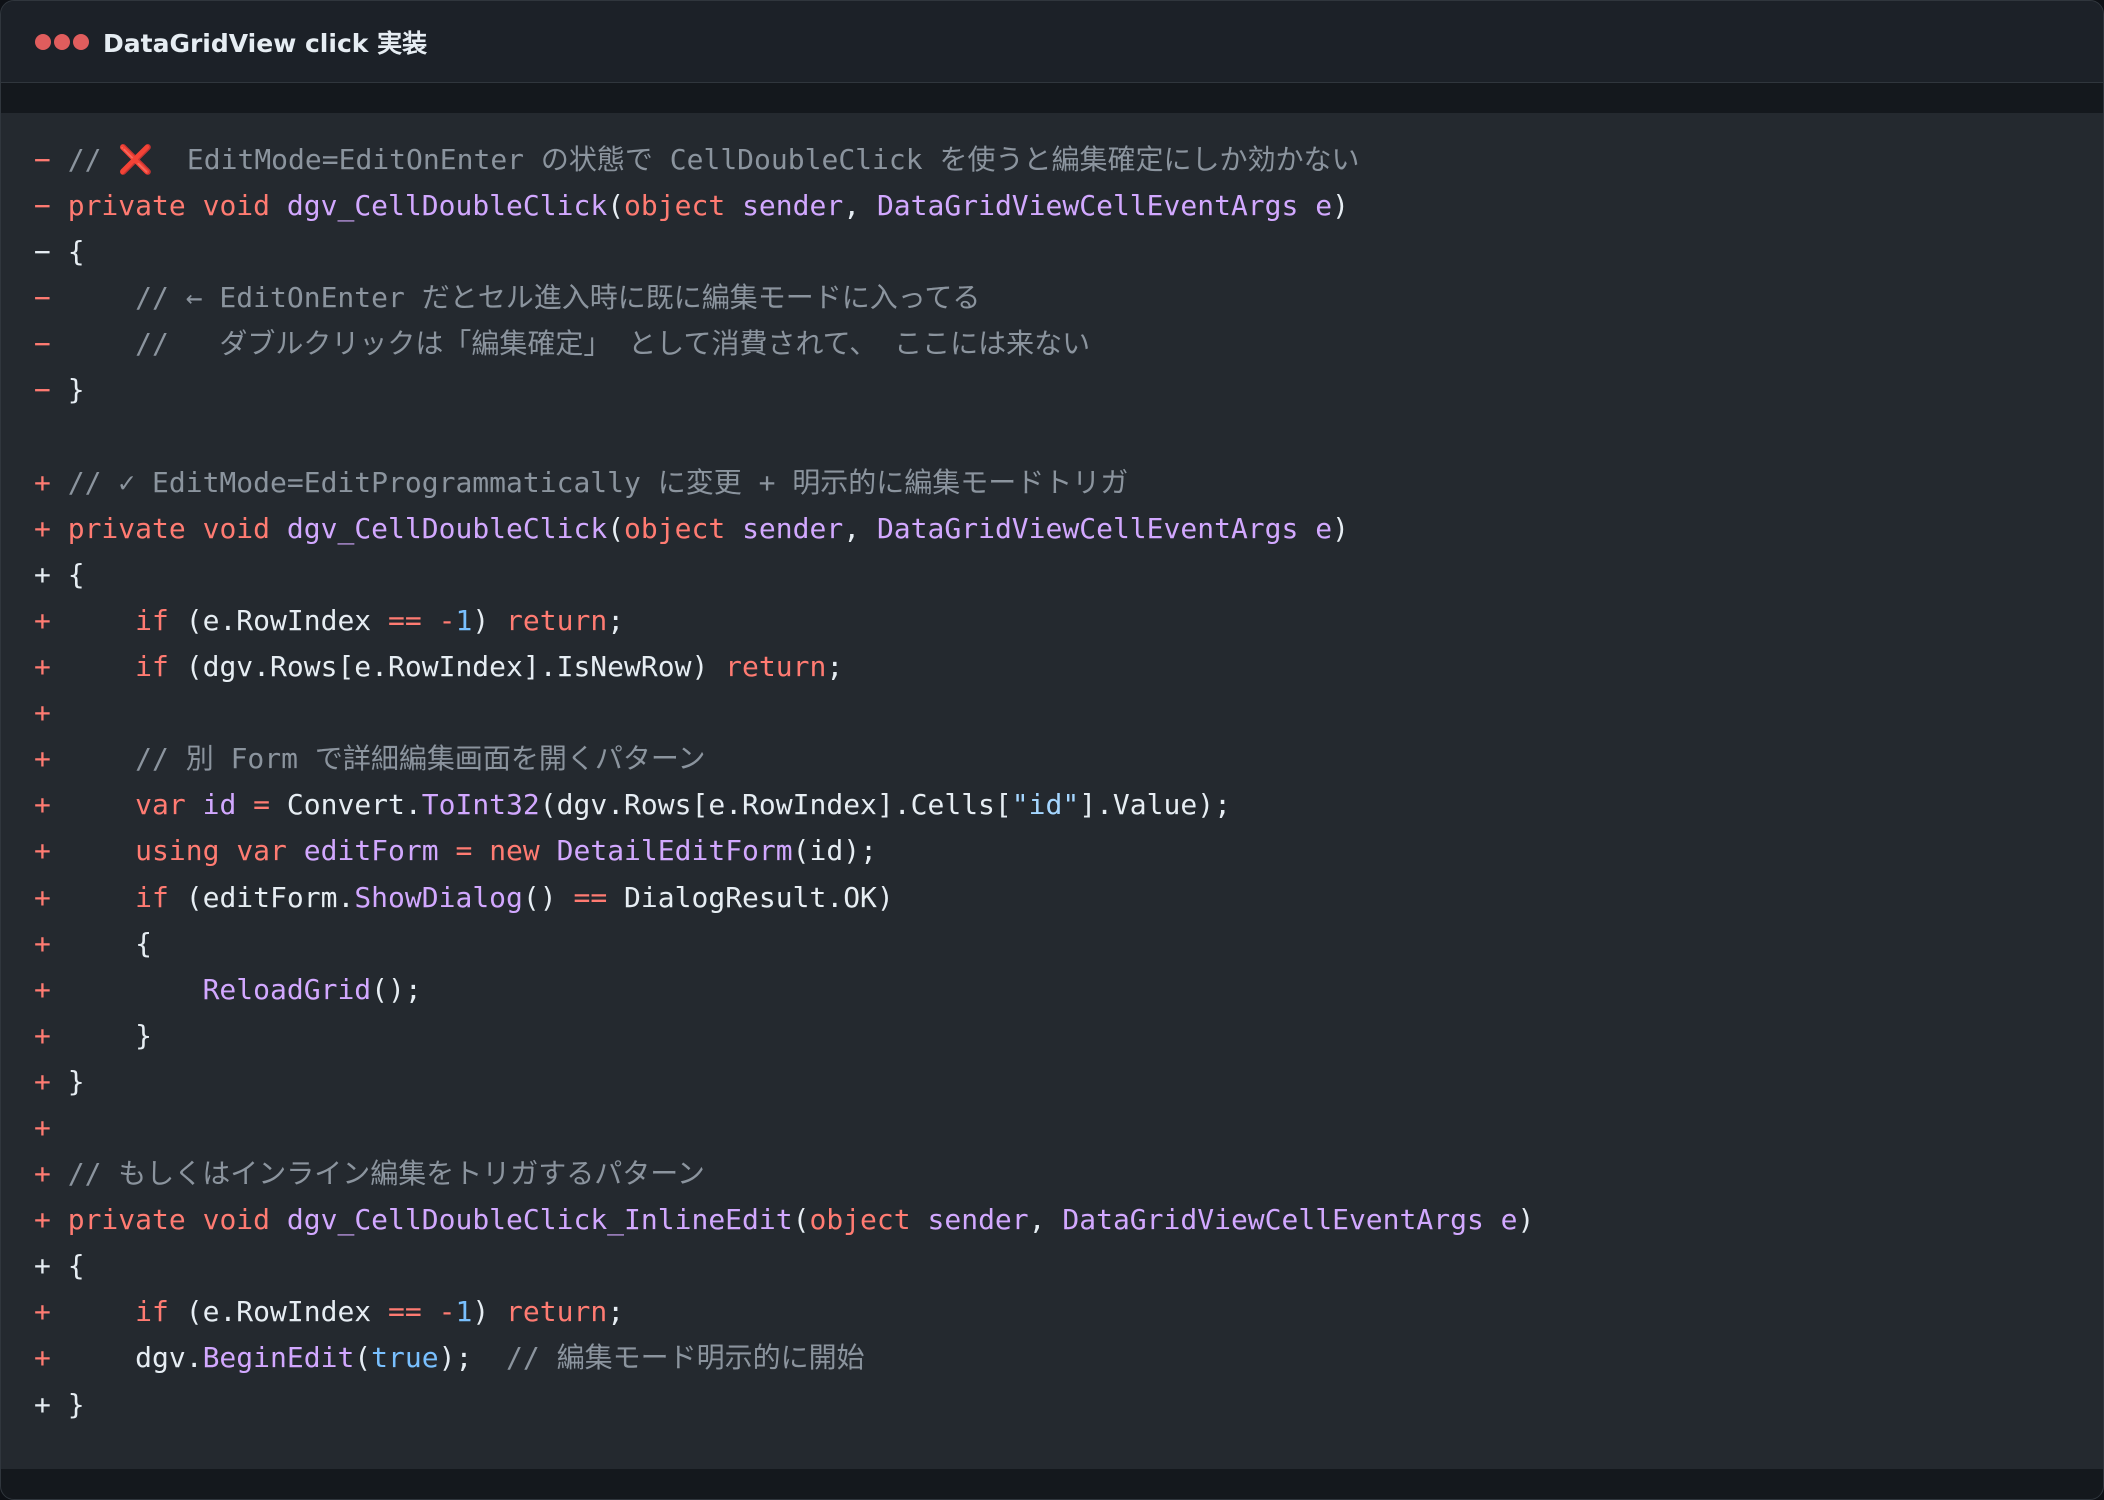 This screenshot has height=1500, width=2104. I want to click on code-token: // ← EditOnEnter だとセル進入時に既に編集モードに入ってる, so click(515, 298).